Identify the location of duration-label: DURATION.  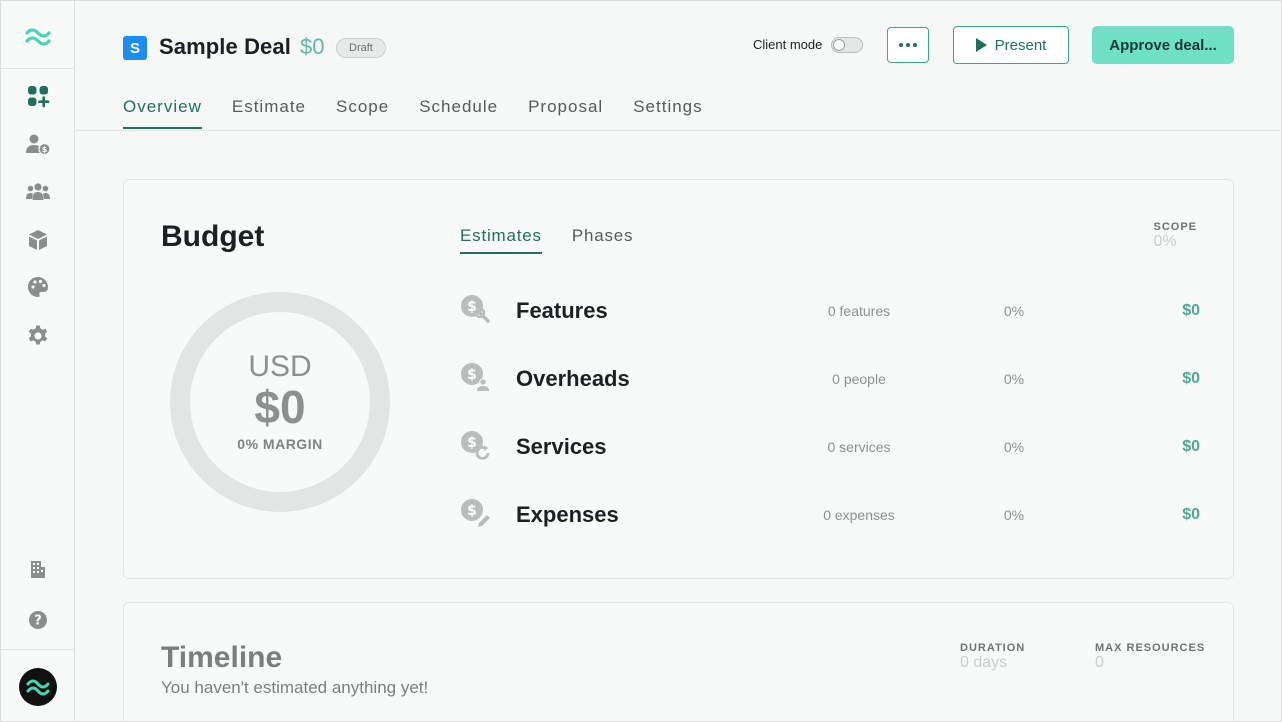
(993, 648).